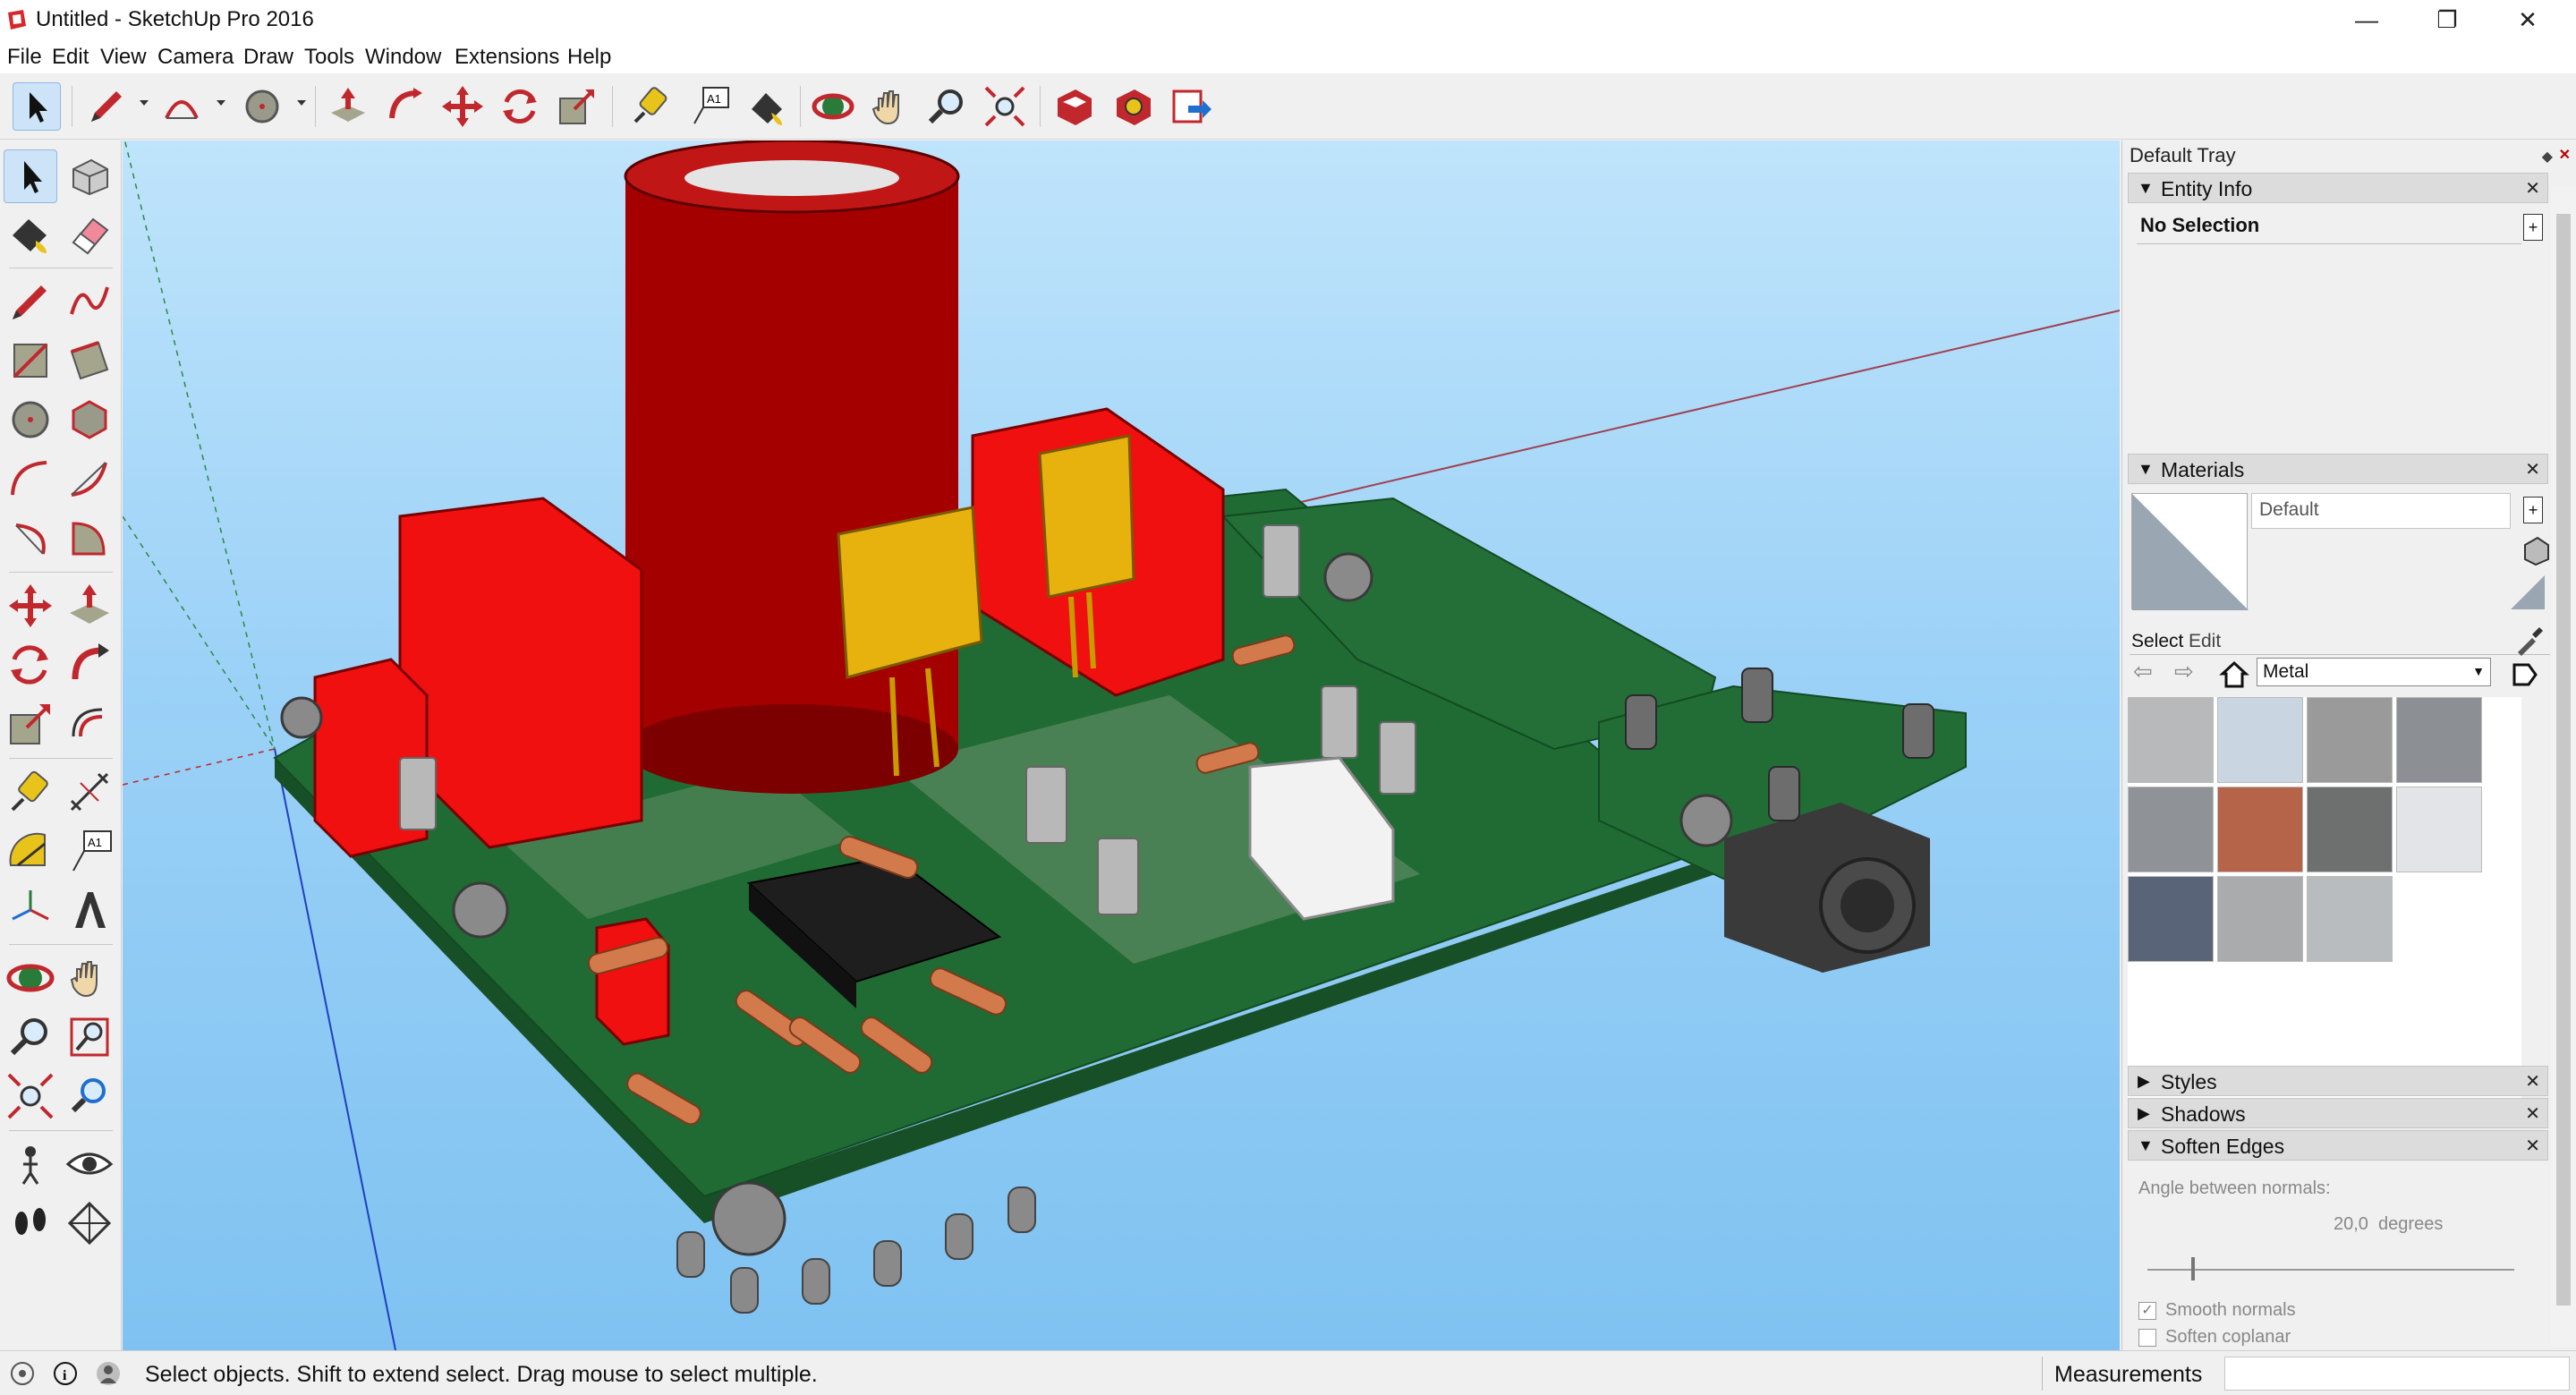  Describe the element at coordinates (403, 57) in the screenshot. I see `menu-window: Window` at that location.